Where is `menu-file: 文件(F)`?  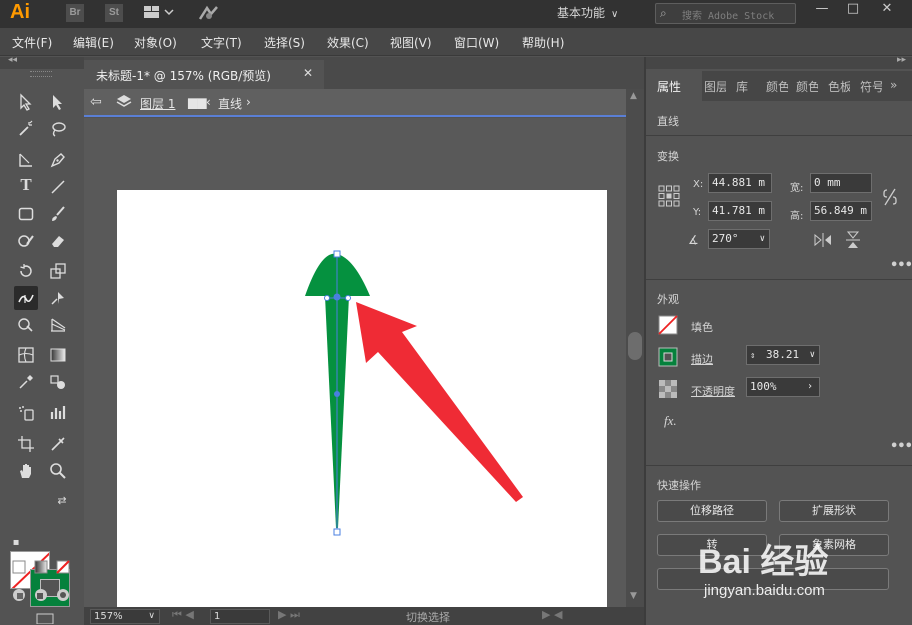 menu-file: 文件(F) is located at coordinates (32, 42).